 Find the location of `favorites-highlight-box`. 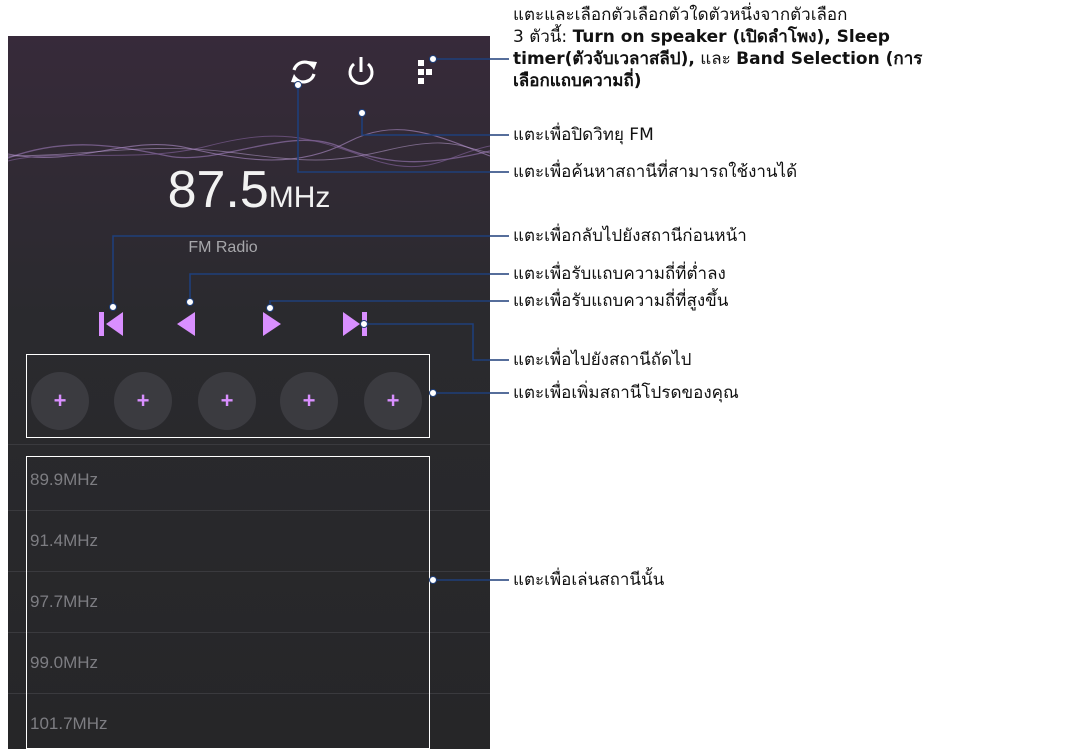

favorites-highlight-box is located at coordinates (228, 396).